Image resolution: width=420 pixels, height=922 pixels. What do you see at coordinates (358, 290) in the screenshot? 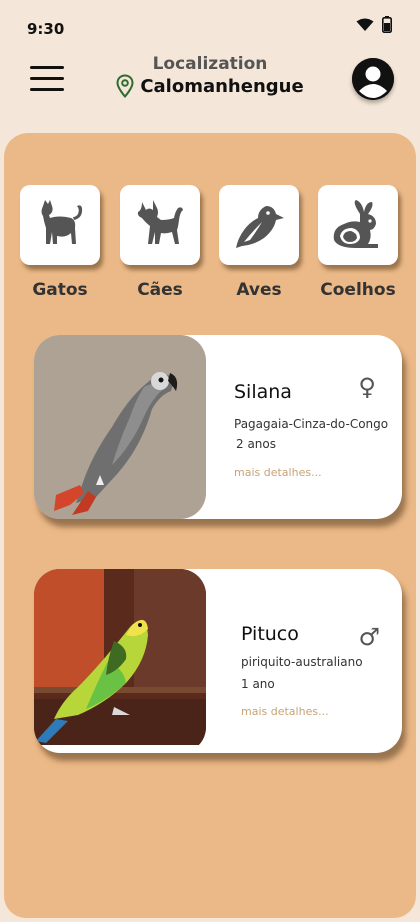
I see `category-label-coelhos: Coelhos` at bounding box center [358, 290].